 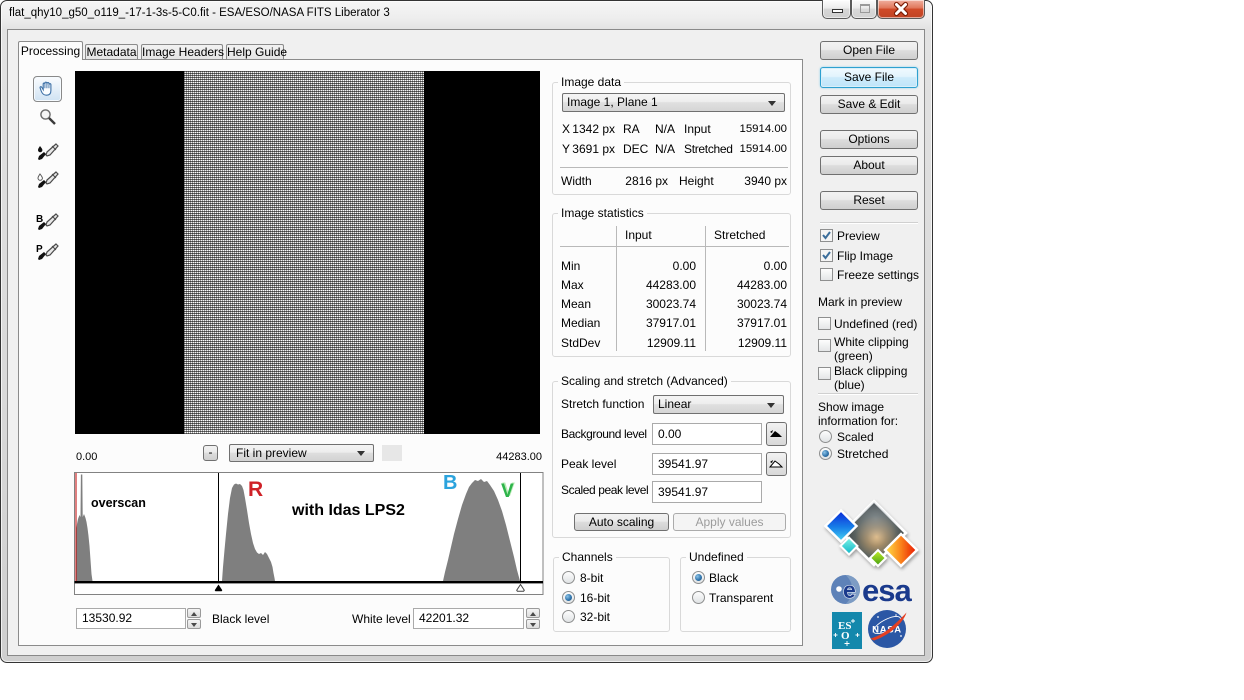 I want to click on svg-text: esa, so click(x=887, y=590).